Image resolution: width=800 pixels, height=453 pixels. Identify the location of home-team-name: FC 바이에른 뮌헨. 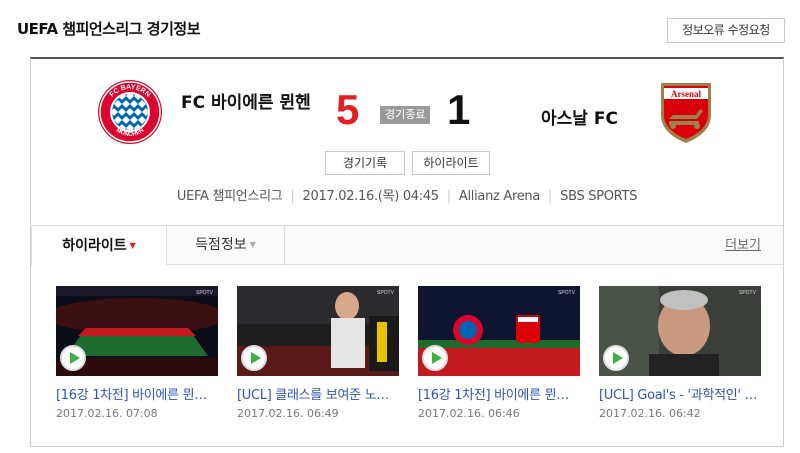
(246, 103).